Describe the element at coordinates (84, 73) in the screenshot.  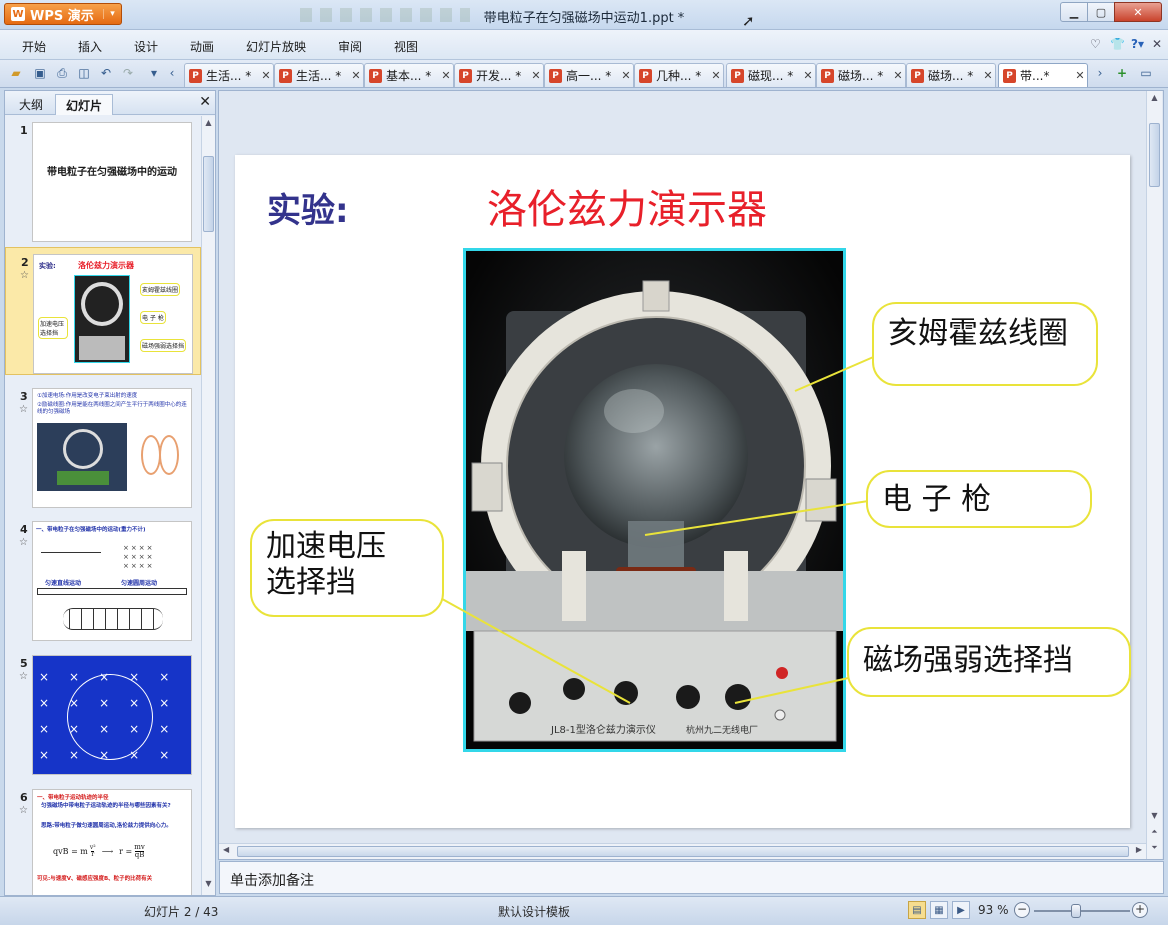
I see `print-preview-icon: ◫` at that location.